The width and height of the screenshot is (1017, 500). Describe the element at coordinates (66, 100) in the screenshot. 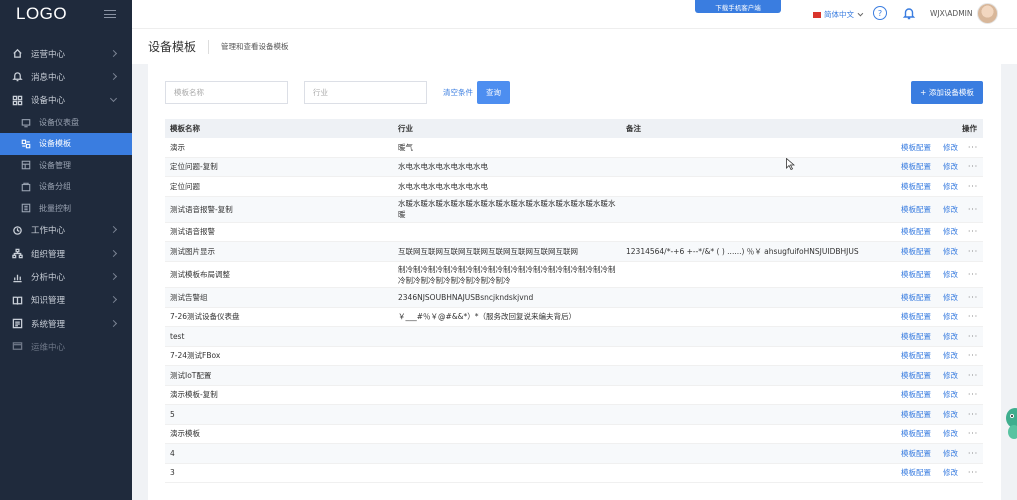

I see `sidebar-item-devices: 设备中心` at that location.